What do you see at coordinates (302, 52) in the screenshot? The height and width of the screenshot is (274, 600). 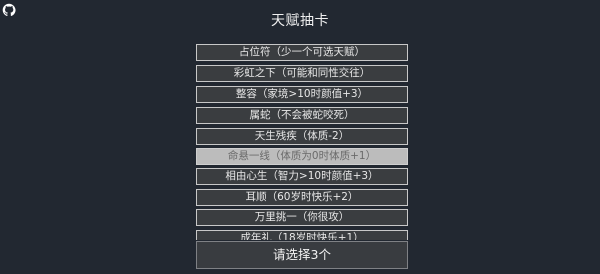 I see `talent-item: 占位符（少一个可选天赋）` at bounding box center [302, 52].